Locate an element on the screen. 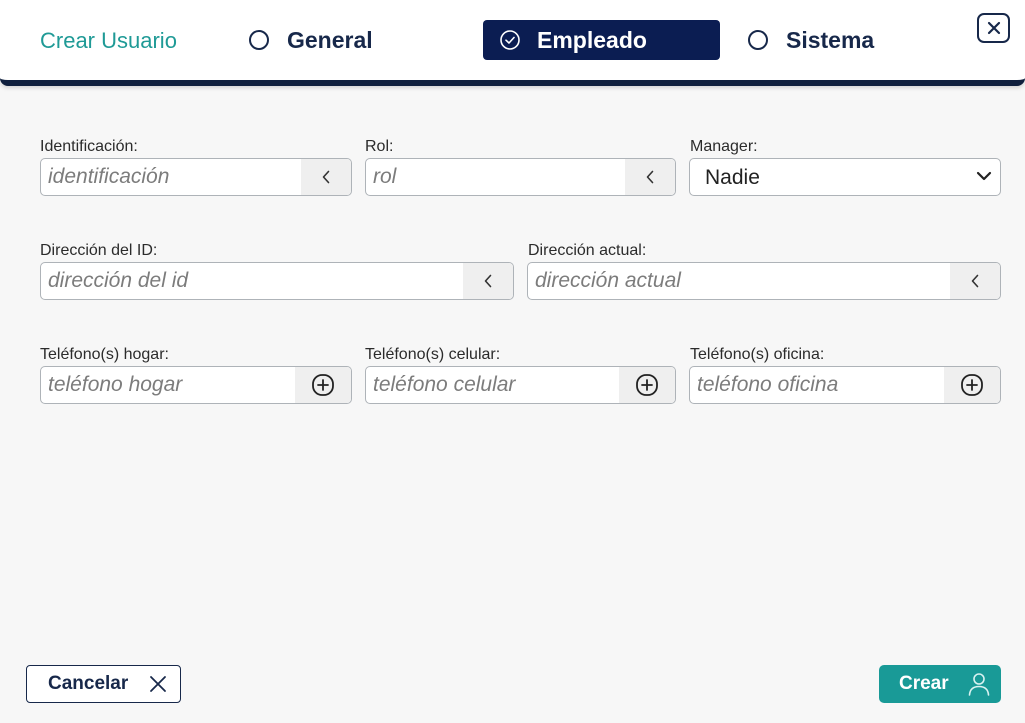 This screenshot has height=723, width=1025. direccion-actual-field is located at coordinates (764, 281).